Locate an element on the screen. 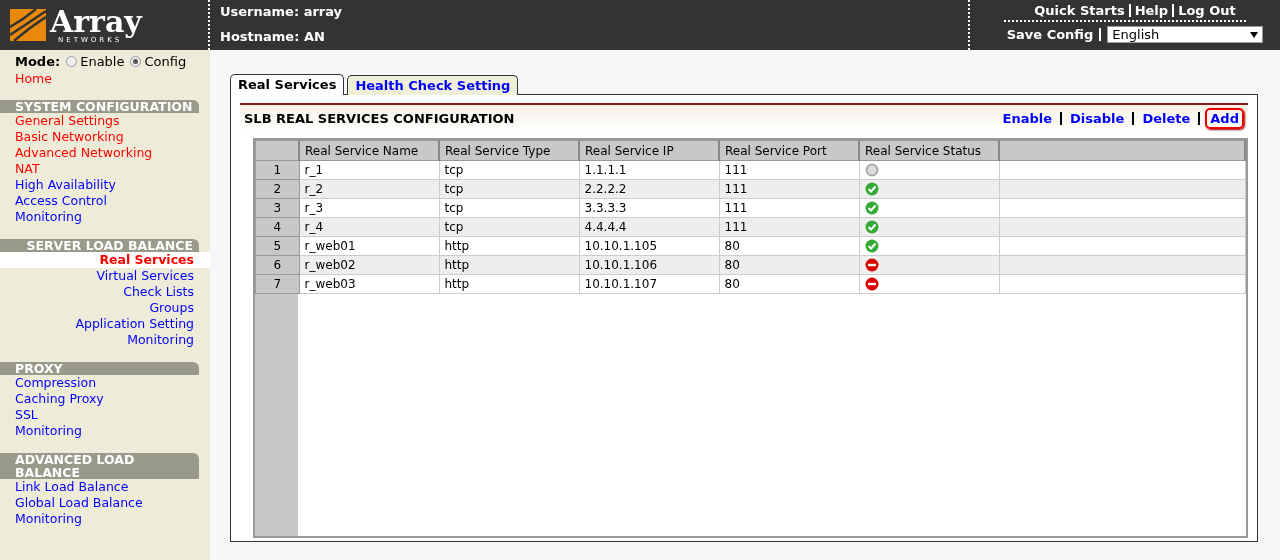  logo-wordmark: Array is located at coordinates (96, 21).